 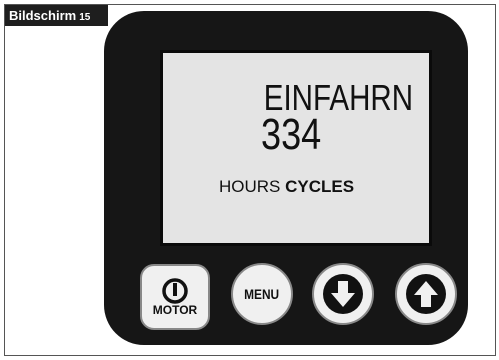 What do you see at coordinates (43, 15) in the screenshot?
I see `screen-label: Bildschirm` at bounding box center [43, 15].